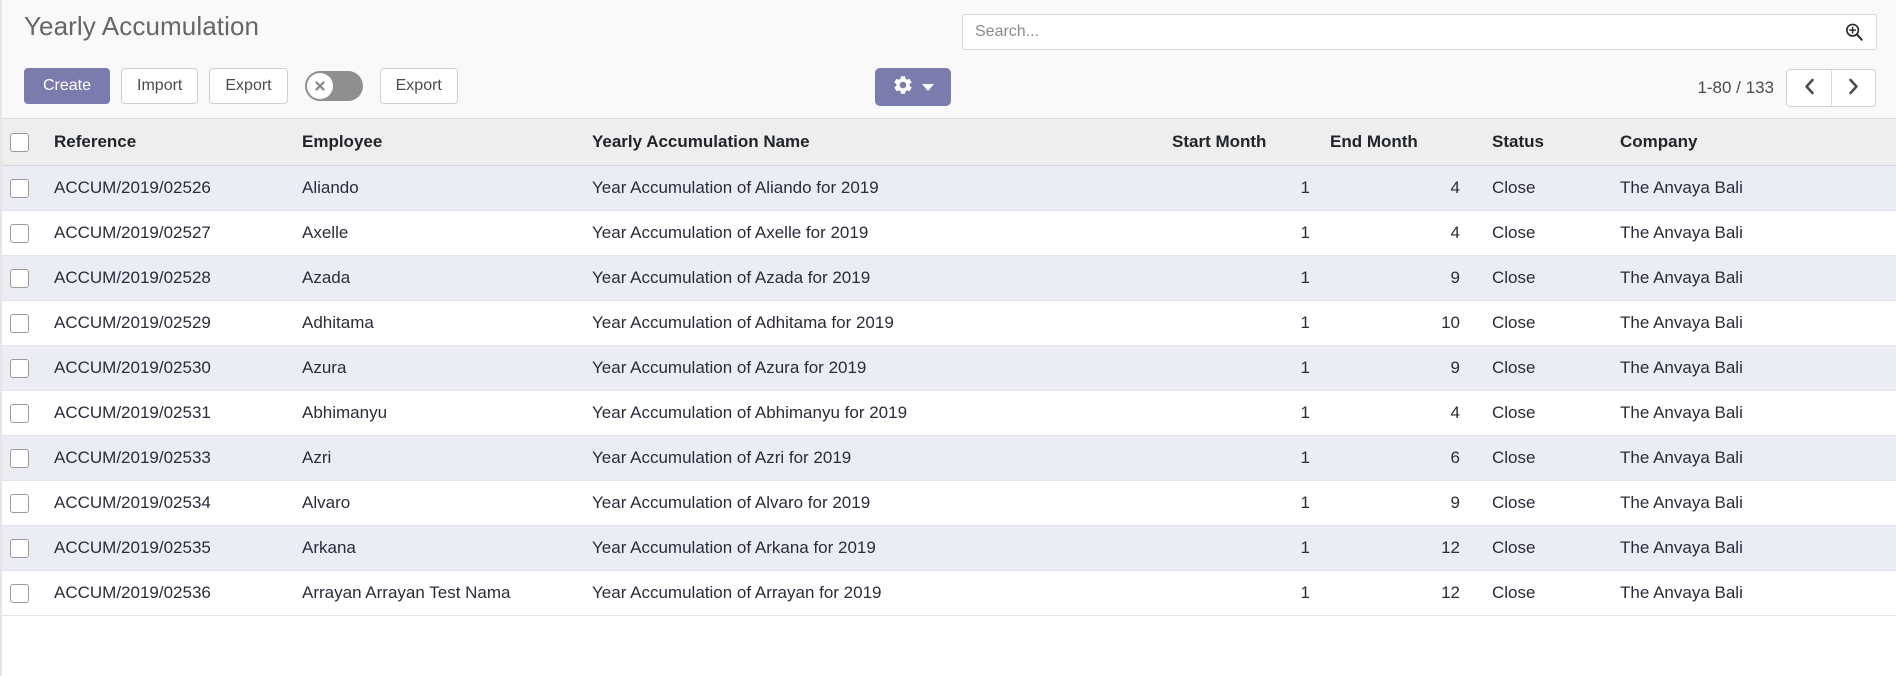 The width and height of the screenshot is (1896, 676). Describe the element at coordinates (872, 323) in the screenshot. I see `cell-accumulation-name: Year Accumulation of Adhitama for 2019` at that location.